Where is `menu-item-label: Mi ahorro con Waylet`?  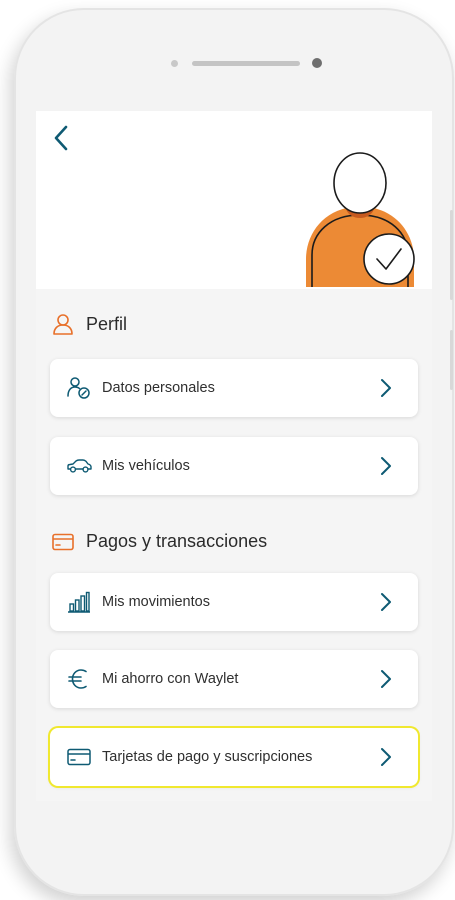 menu-item-label: Mi ahorro con Waylet is located at coordinates (170, 679).